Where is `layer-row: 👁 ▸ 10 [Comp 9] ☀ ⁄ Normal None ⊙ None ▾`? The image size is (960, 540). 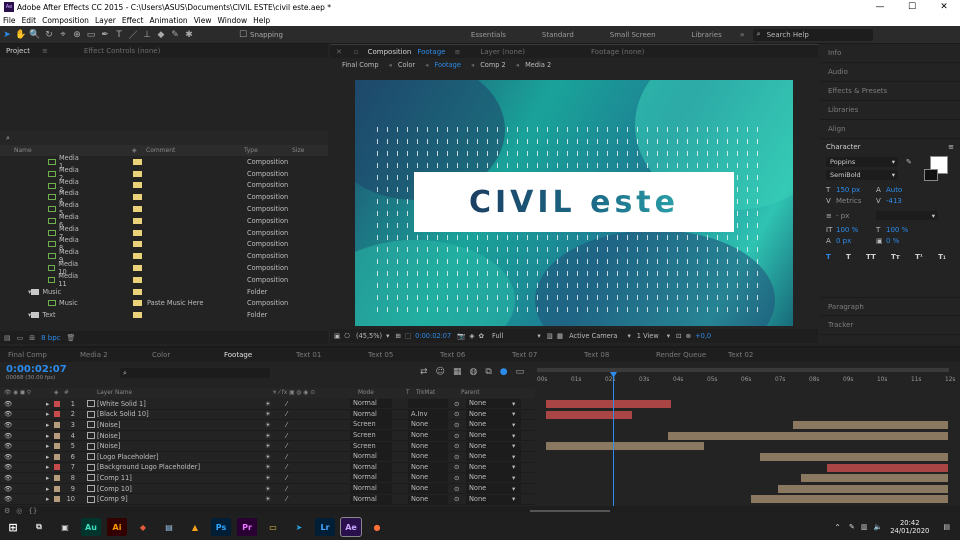
layer-row: 👁 ▸ 10 [Comp 9] ☀ ⁄ Normal None ⊙ None ▾ is located at coordinates (267, 499).